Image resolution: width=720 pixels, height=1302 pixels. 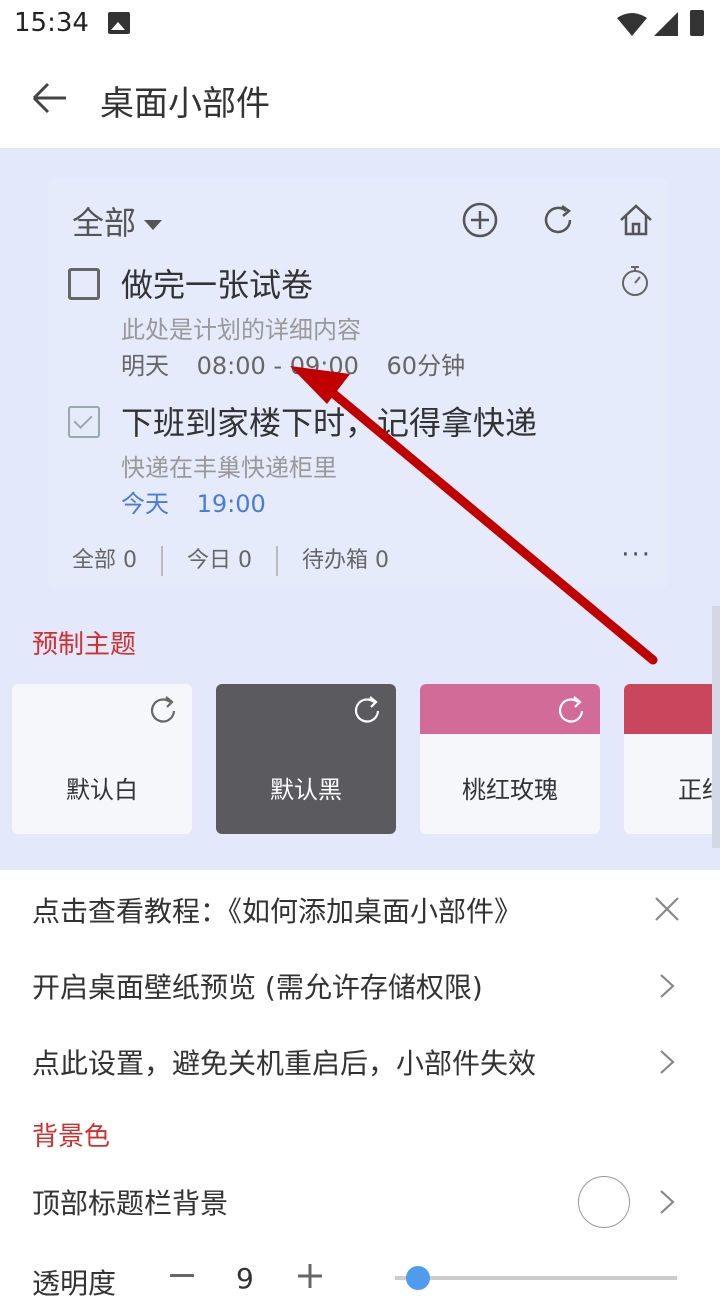 I want to click on page-title: 桌面小部件, so click(x=185, y=104).